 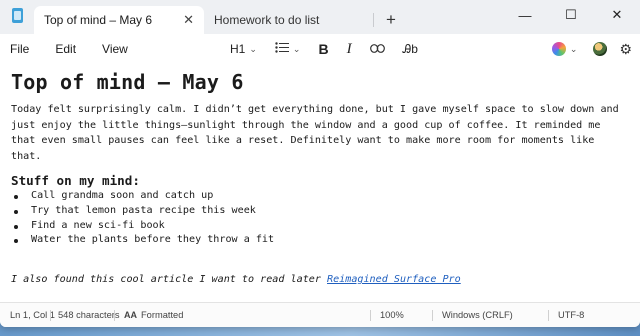 I want to click on tab-title: Homework to do list, so click(x=267, y=20).